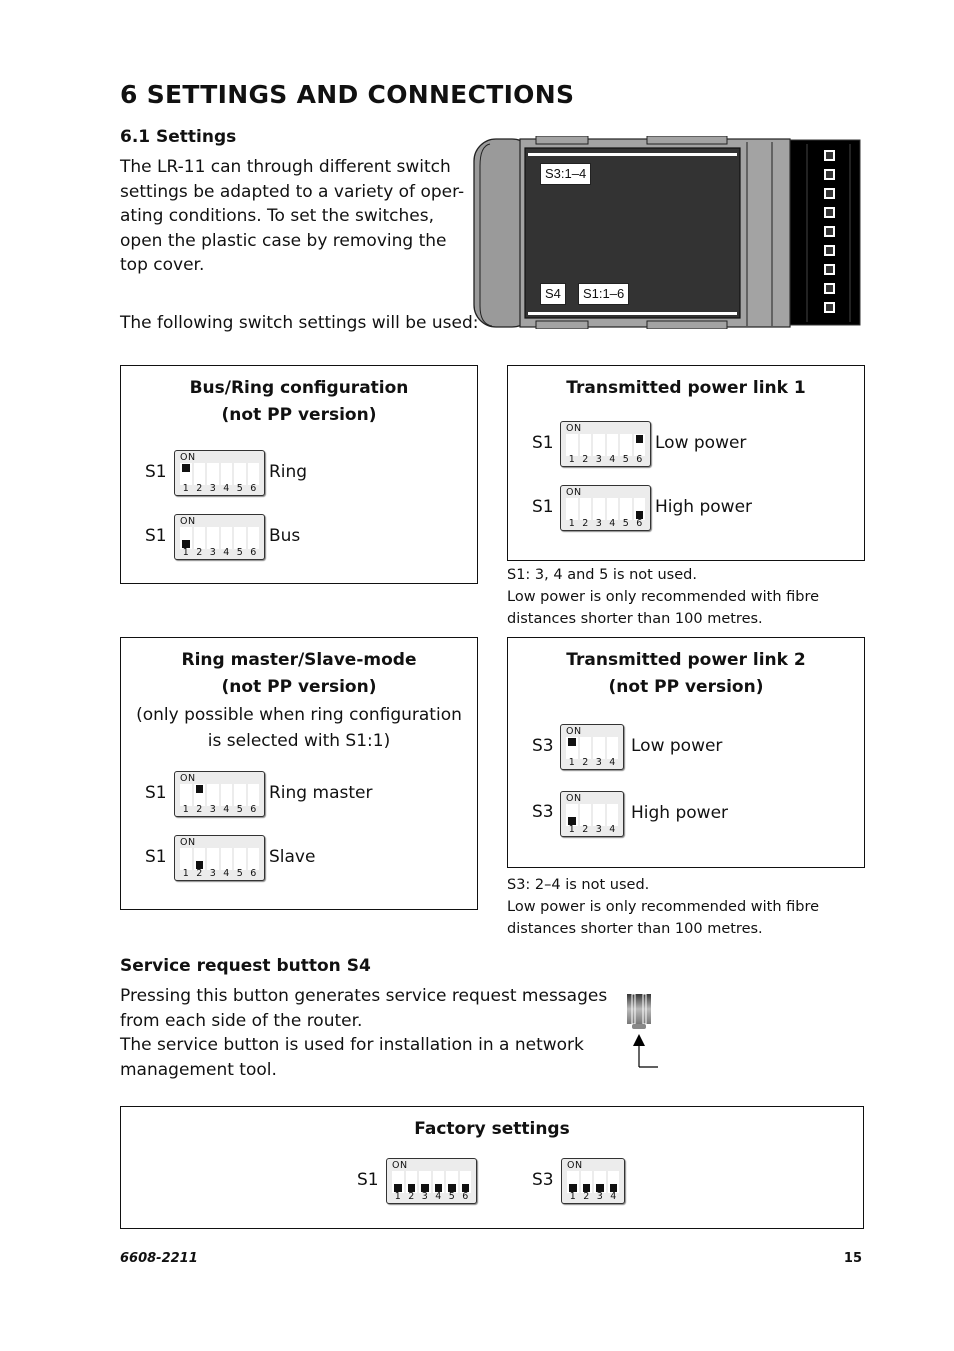 Image resolution: width=954 pixels, height=1351 pixels. What do you see at coordinates (283, 240) in the screenshot?
I see `intro-line: open the plastic case by removing the` at bounding box center [283, 240].